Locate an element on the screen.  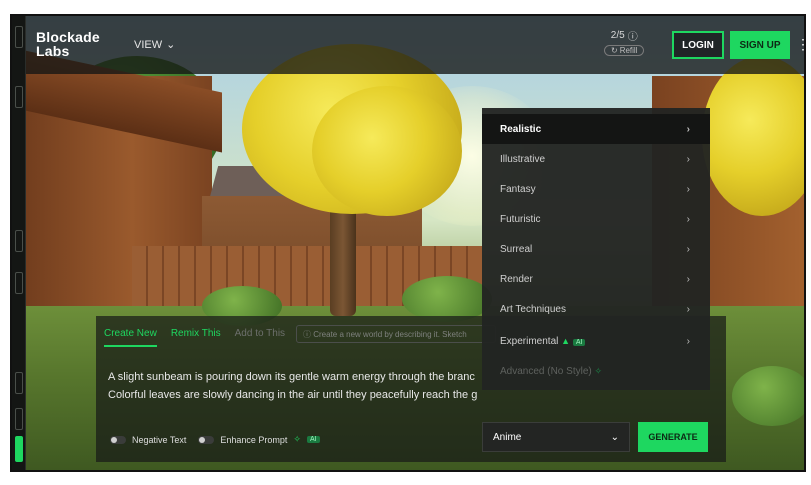
prompt-tabs: Create New Remix This Add to This is located at coordinates (194, 337).